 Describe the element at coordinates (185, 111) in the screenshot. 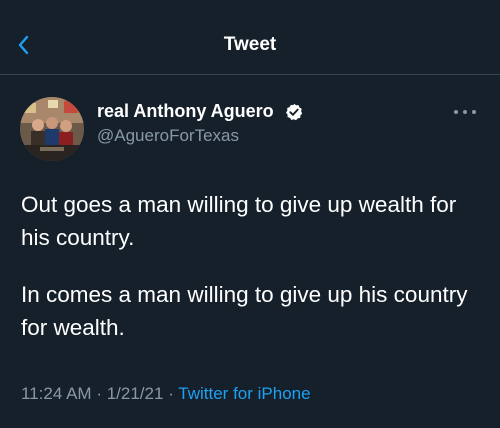

I see `author-name: real Anthony Aguero` at that location.